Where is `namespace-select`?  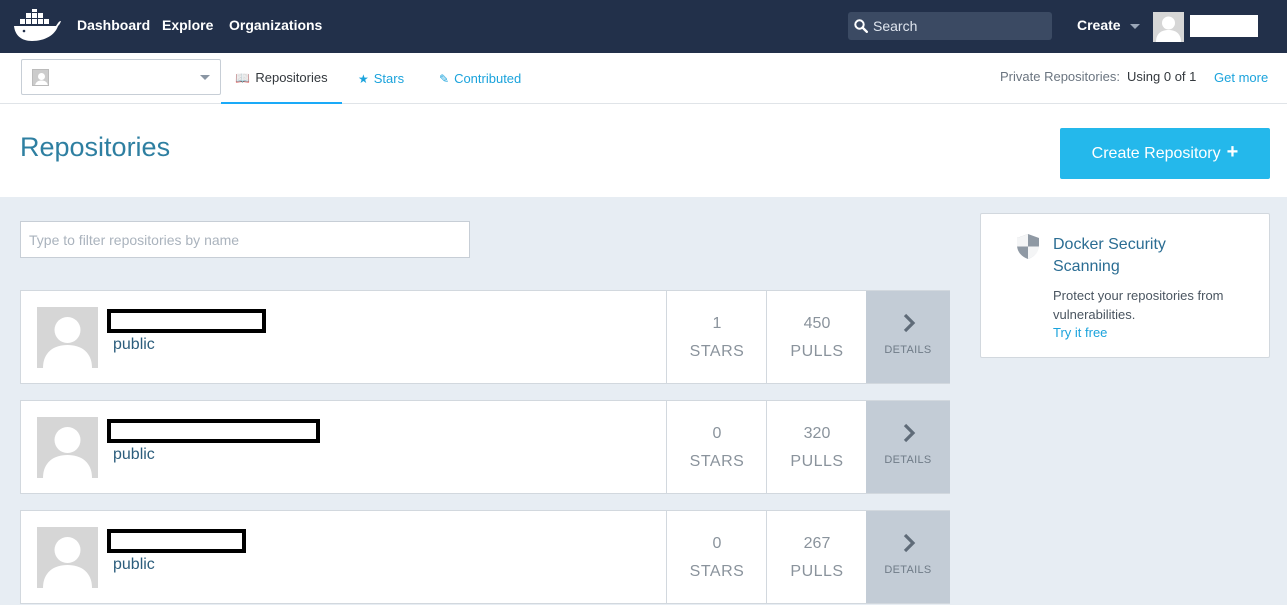 namespace-select is located at coordinates (121, 77).